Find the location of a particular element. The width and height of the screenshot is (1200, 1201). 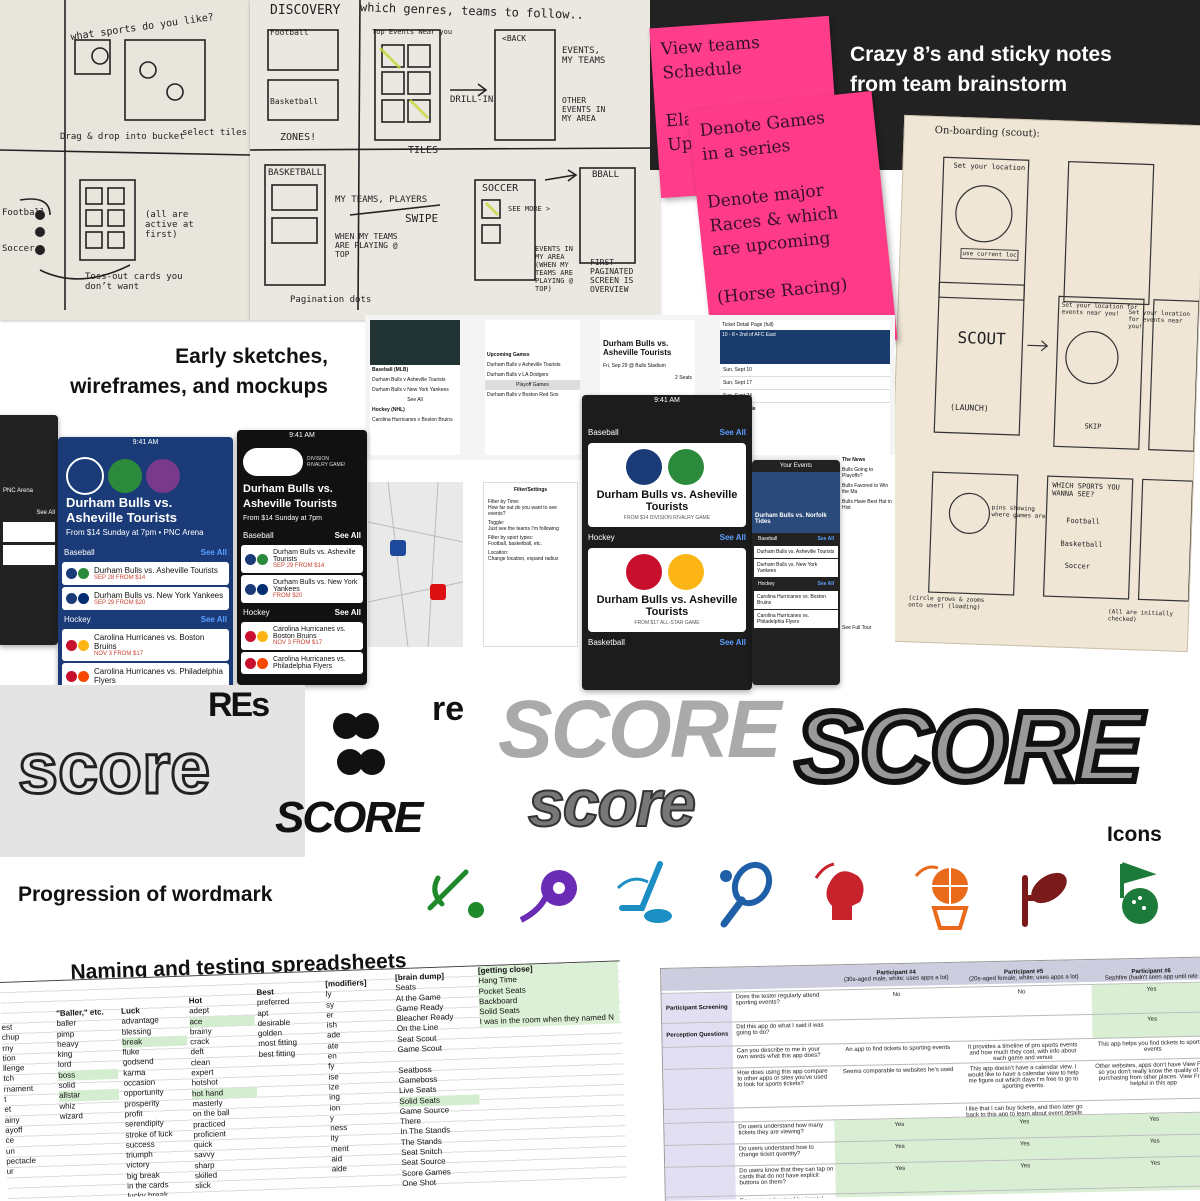

event-meta: SEP 28 FROM $14 is located at coordinates (156, 578).